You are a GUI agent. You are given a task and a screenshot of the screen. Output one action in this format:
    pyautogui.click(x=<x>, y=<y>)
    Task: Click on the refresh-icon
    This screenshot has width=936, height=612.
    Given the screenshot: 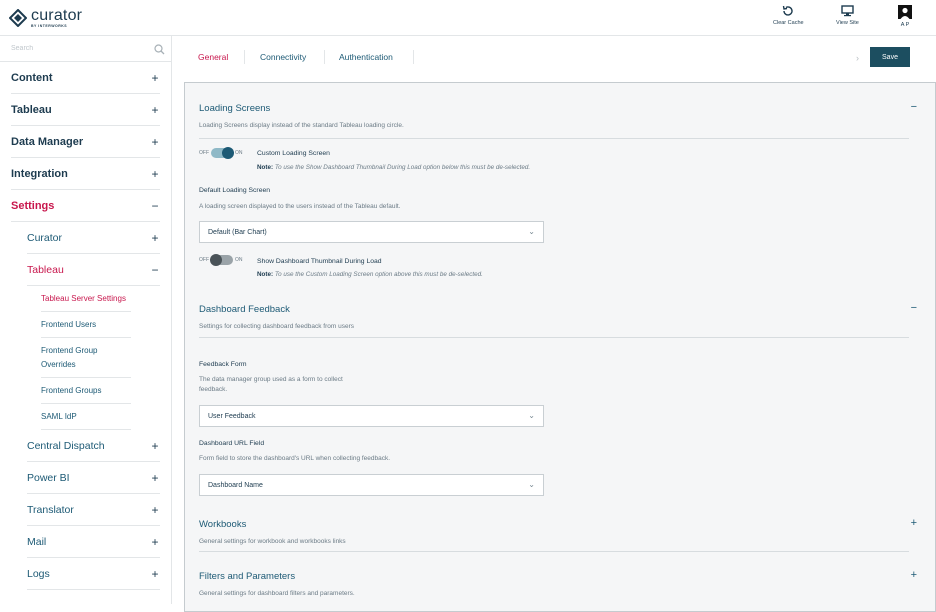 What is the action you would take?
    pyautogui.click(x=788, y=10)
    